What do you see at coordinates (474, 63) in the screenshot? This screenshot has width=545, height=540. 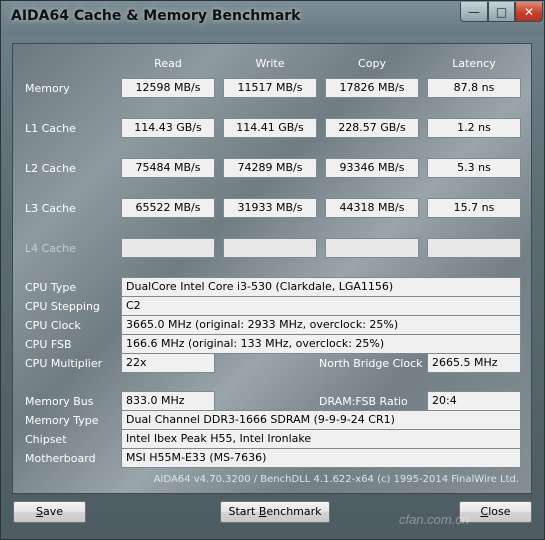 I see `column-header-latency: Latency` at bounding box center [474, 63].